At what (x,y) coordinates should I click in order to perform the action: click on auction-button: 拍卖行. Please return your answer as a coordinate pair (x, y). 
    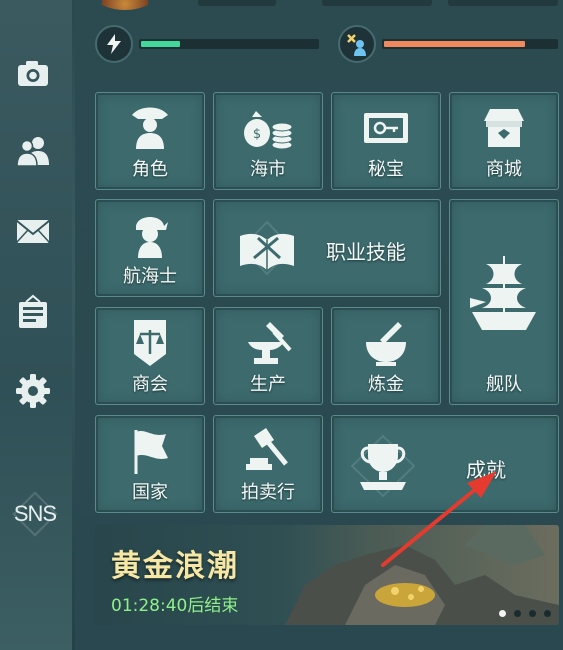
    Looking at the image, I should click on (268, 464).